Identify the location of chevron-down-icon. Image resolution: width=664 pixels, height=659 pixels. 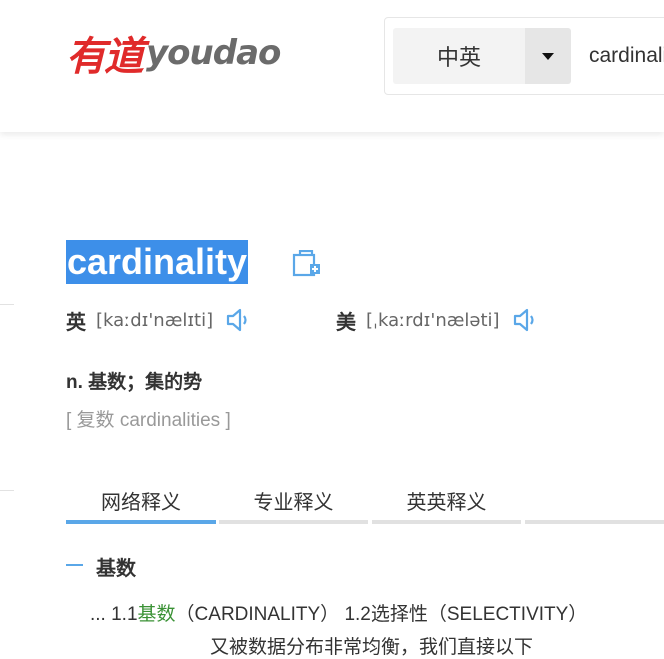
(548, 56).